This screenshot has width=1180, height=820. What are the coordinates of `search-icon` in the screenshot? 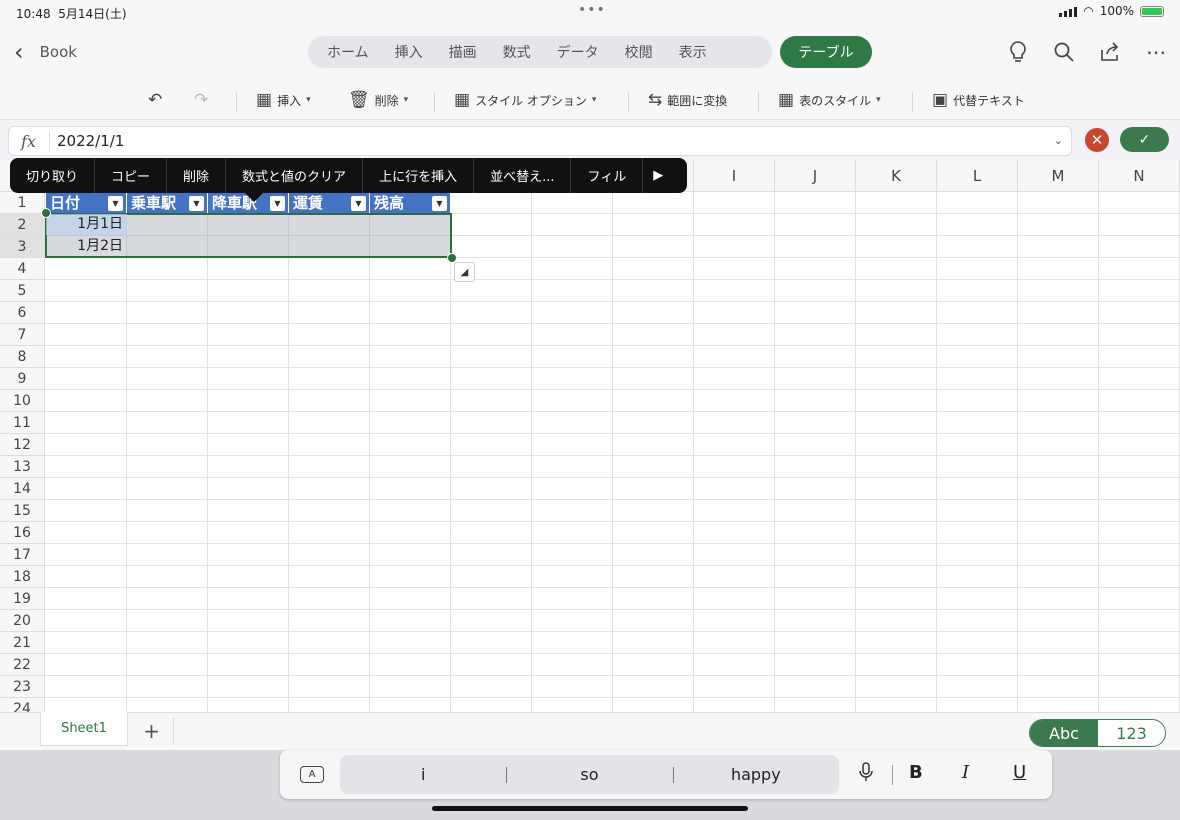 It's located at (1064, 52).